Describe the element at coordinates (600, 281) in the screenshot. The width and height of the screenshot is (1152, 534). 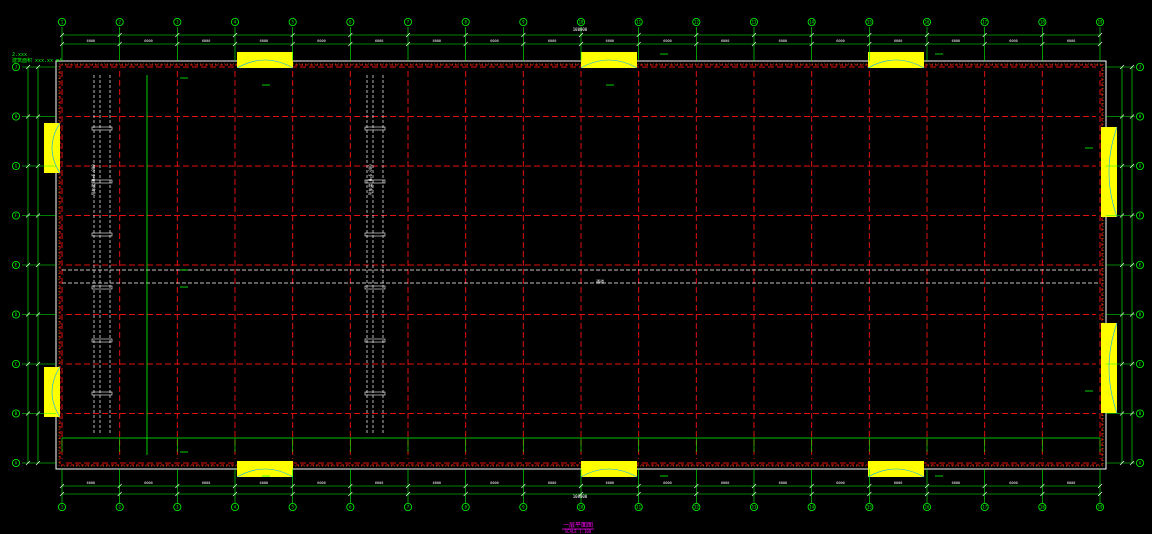
I see `corridor-label: 通道` at that location.